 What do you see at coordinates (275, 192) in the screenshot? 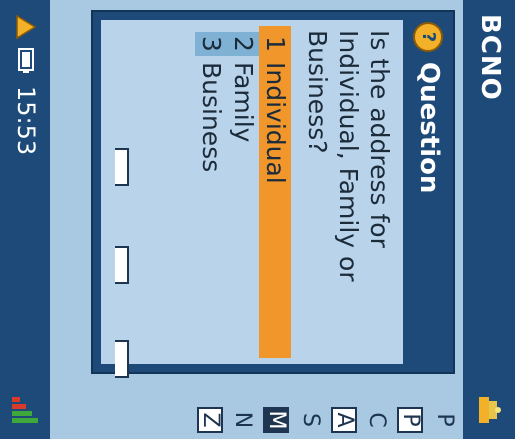
I see `option-individual: 1 Individual` at bounding box center [275, 192].